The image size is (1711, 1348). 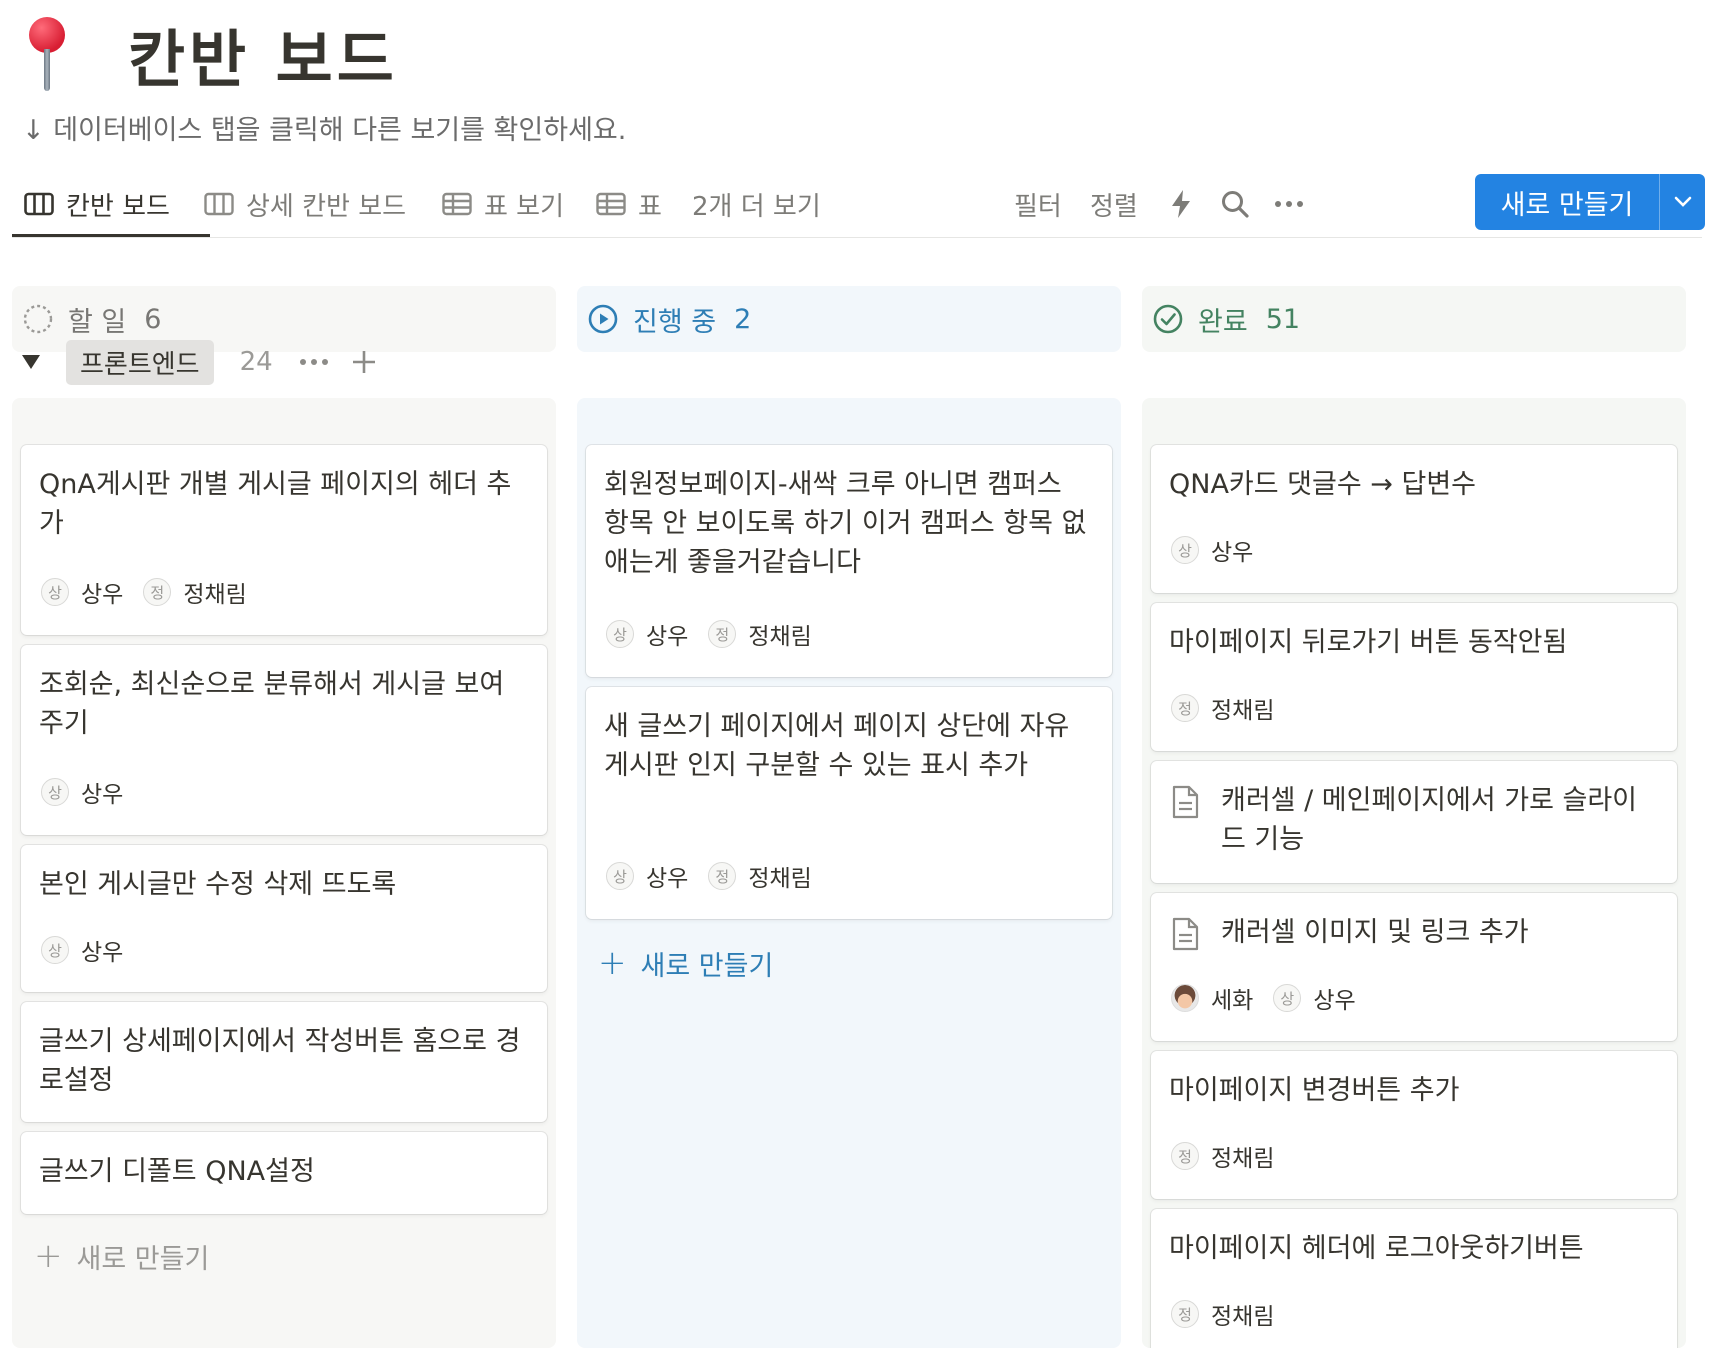 What do you see at coordinates (280, 1061) in the screenshot?
I see `card-title: 글쓰기 상세페이지에서 작성버튼 홈으로 경로설정` at bounding box center [280, 1061].